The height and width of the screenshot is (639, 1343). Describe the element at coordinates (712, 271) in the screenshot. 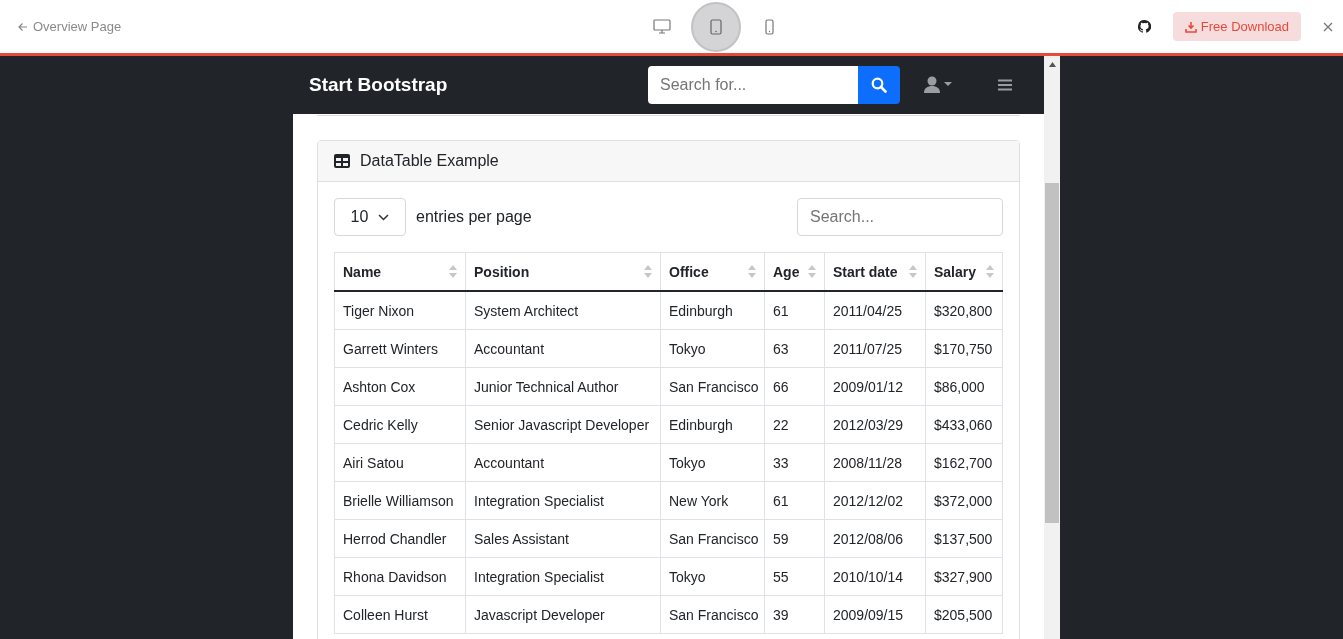

I see `column-header: Office` at that location.